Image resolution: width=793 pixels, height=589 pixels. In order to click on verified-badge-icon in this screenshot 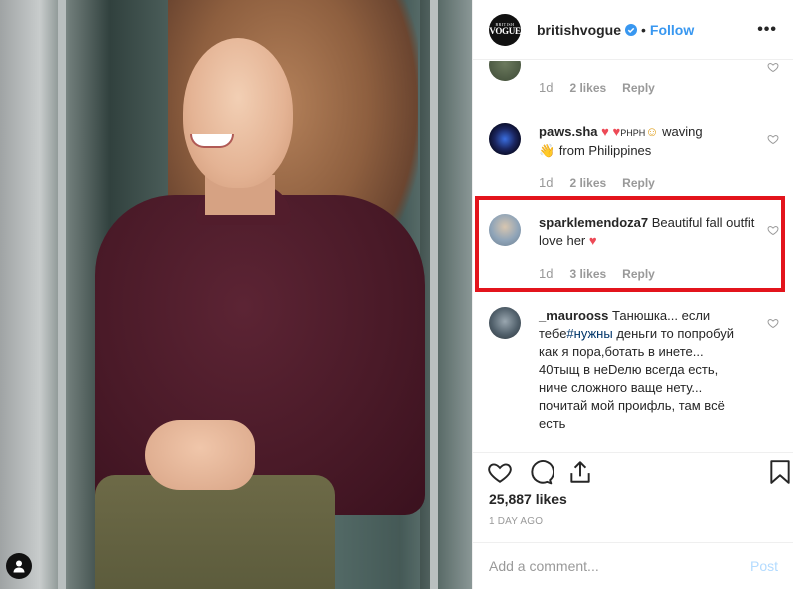, I will do `click(631, 29)`.